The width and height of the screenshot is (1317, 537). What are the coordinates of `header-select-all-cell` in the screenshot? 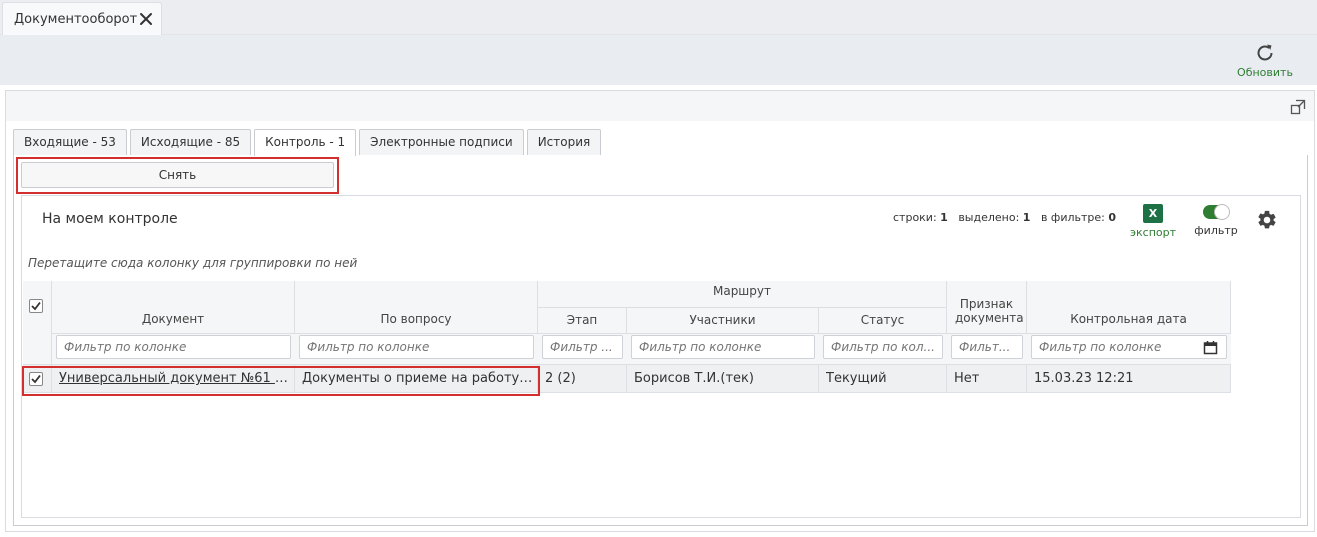 It's located at (37, 323).